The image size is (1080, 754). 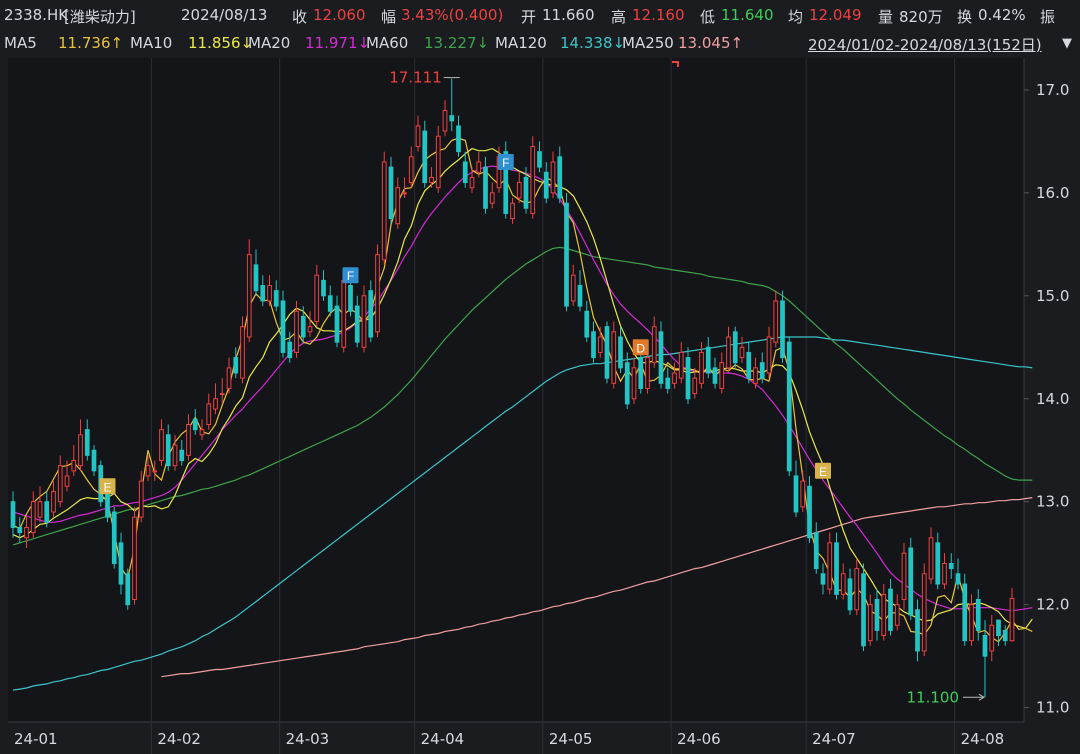 I want to click on y-tick-label: 11.0, so click(x=1052, y=708).